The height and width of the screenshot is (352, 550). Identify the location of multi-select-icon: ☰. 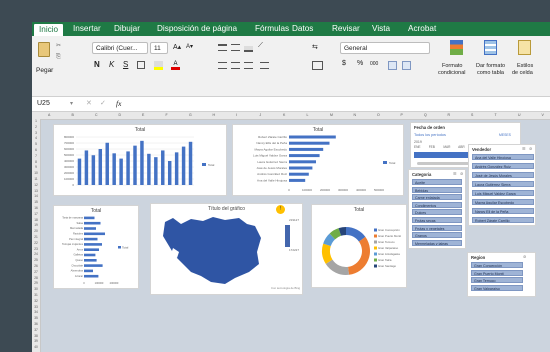
(455, 173).